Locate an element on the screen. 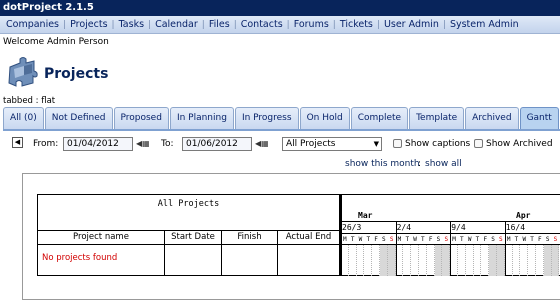 Image resolution: width=560 pixels, height=300 pixels. nav-tasks: Tasks is located at coordinates (131, 24).